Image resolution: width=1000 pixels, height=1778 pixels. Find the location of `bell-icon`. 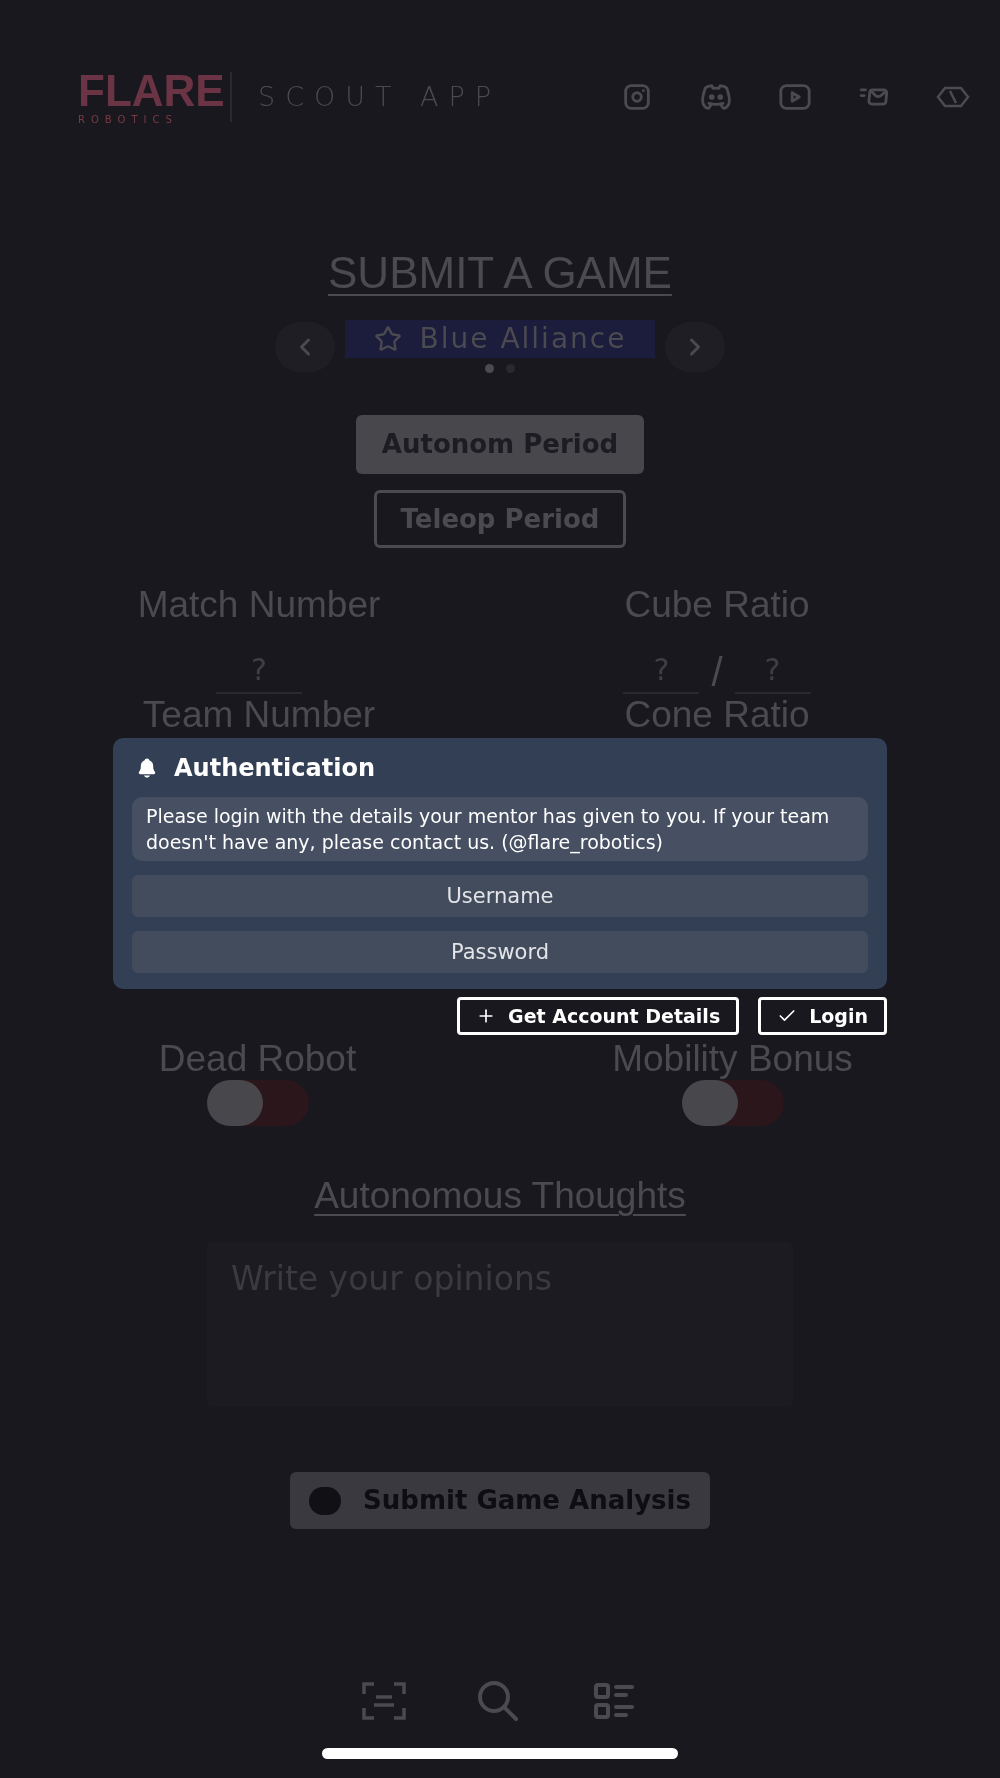

bell-icon is located at coordinates (147, 768).